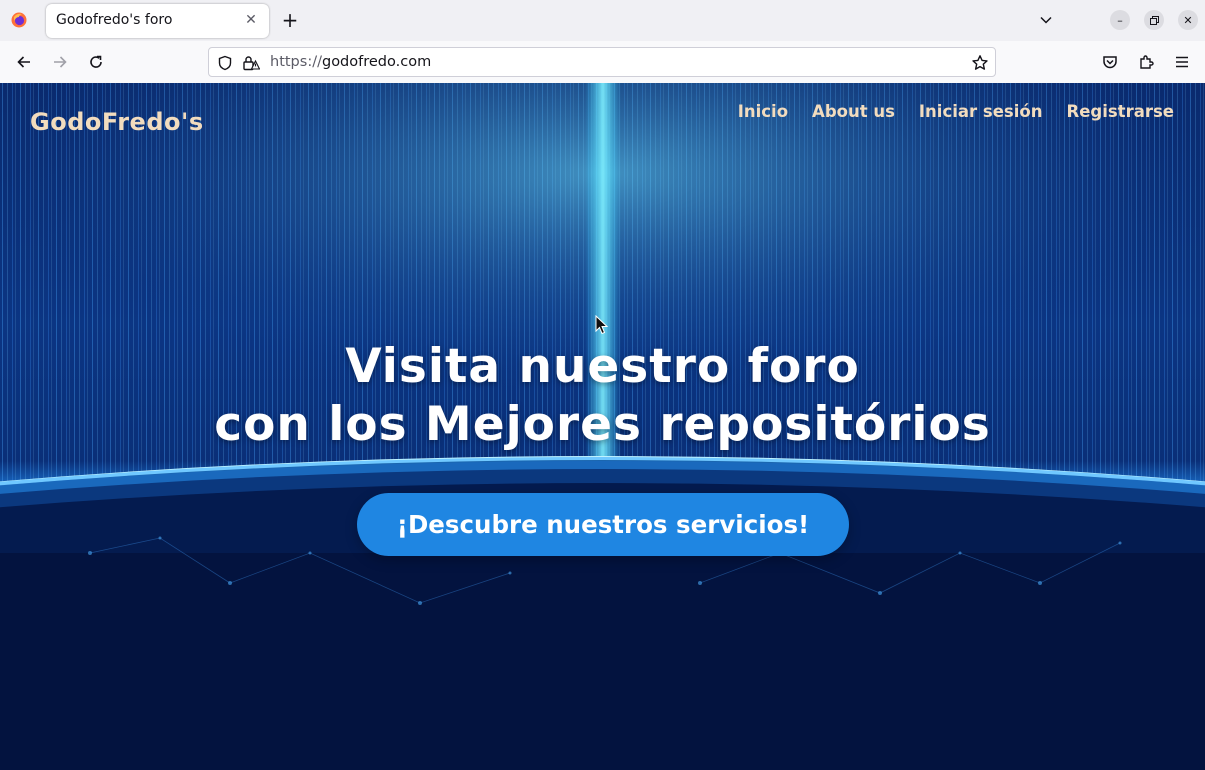 The image size is (1205, 770). I want to click on new-tab-icon: +, so click(290, 20).